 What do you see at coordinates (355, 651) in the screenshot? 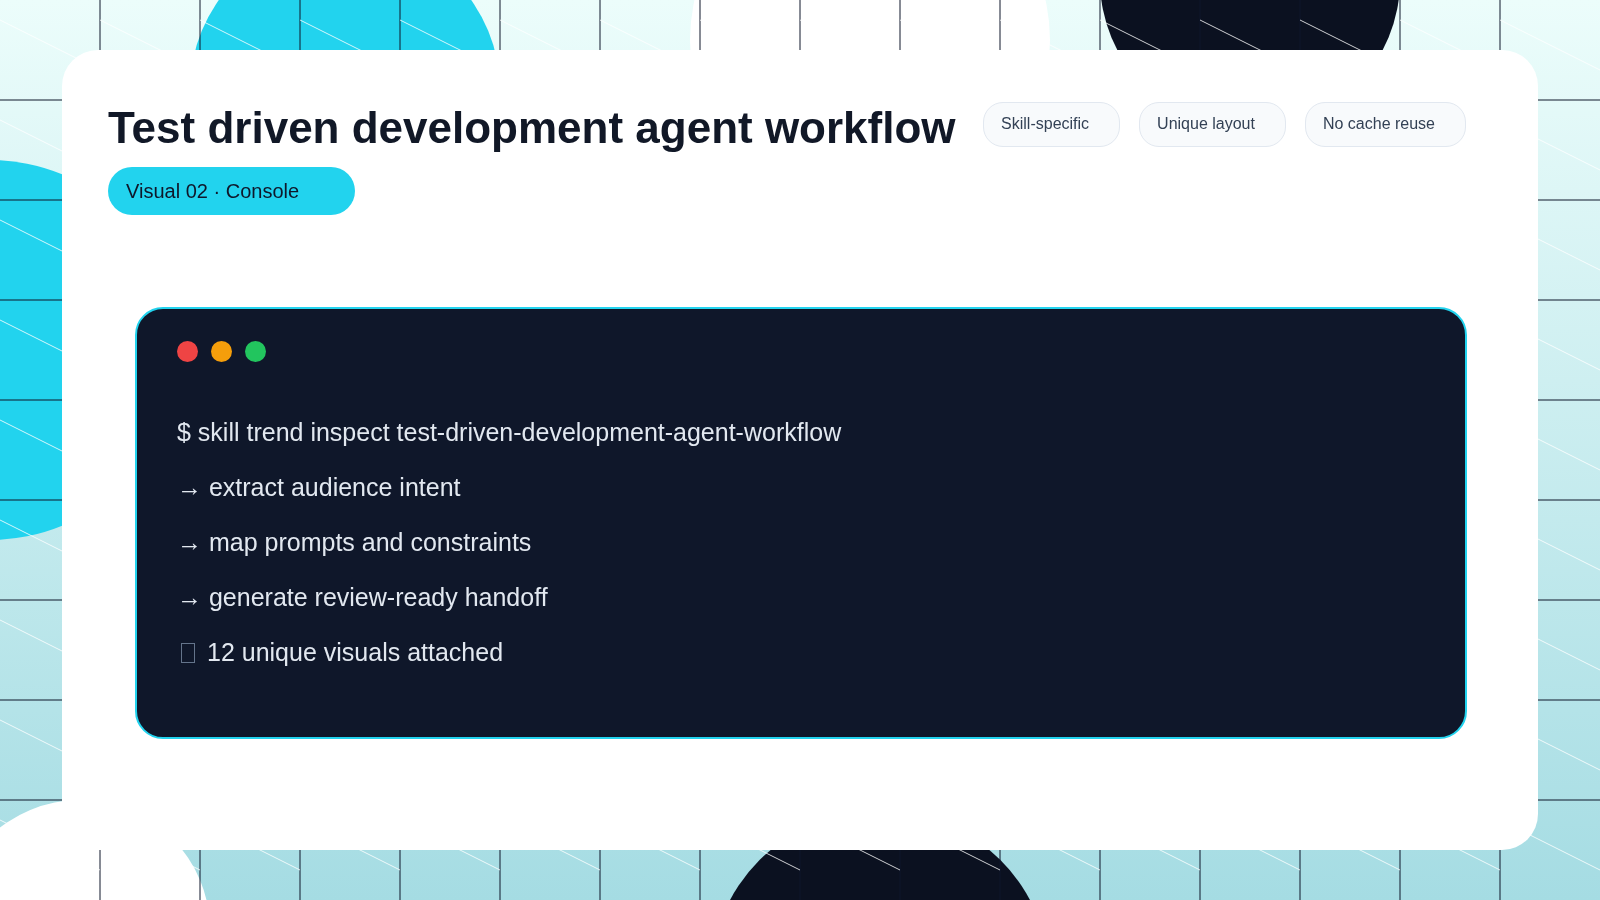
I see `output-line: 12 unique visuals attached` at bounding box center [355, 651].